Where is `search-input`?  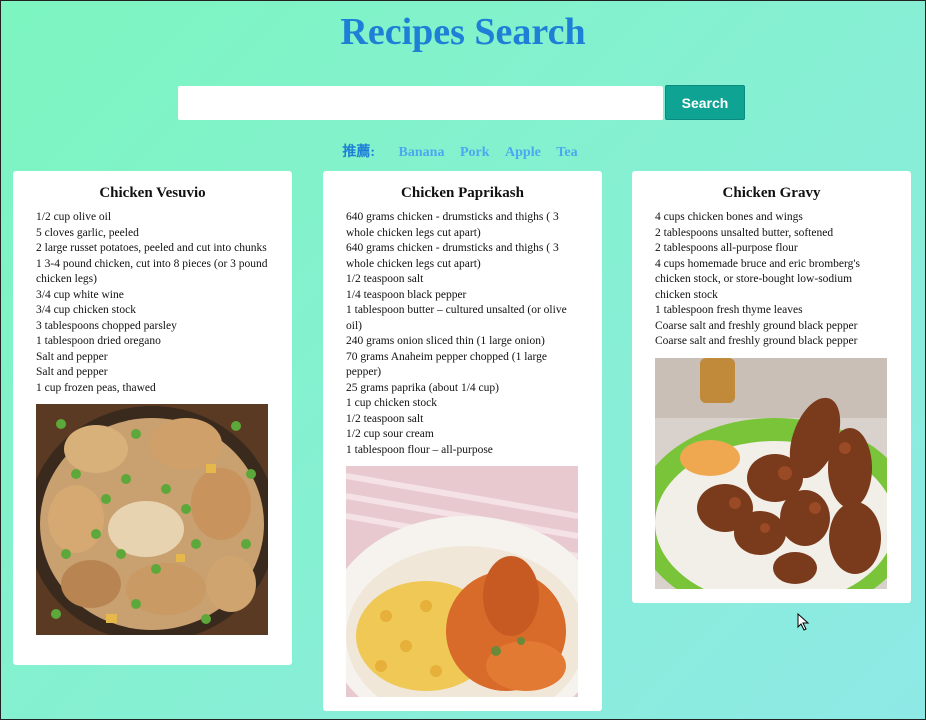
search-input is located at coordinates (420, 103).